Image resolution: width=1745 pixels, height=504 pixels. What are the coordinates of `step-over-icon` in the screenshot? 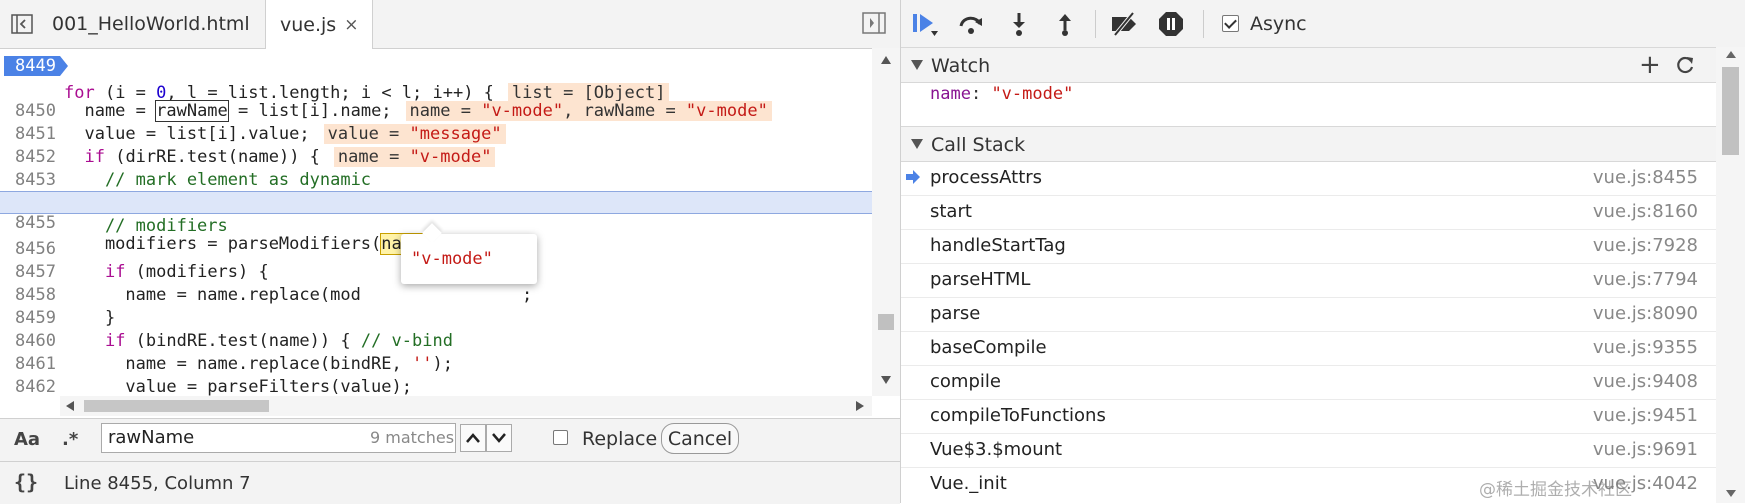 It's located at (970, 25).